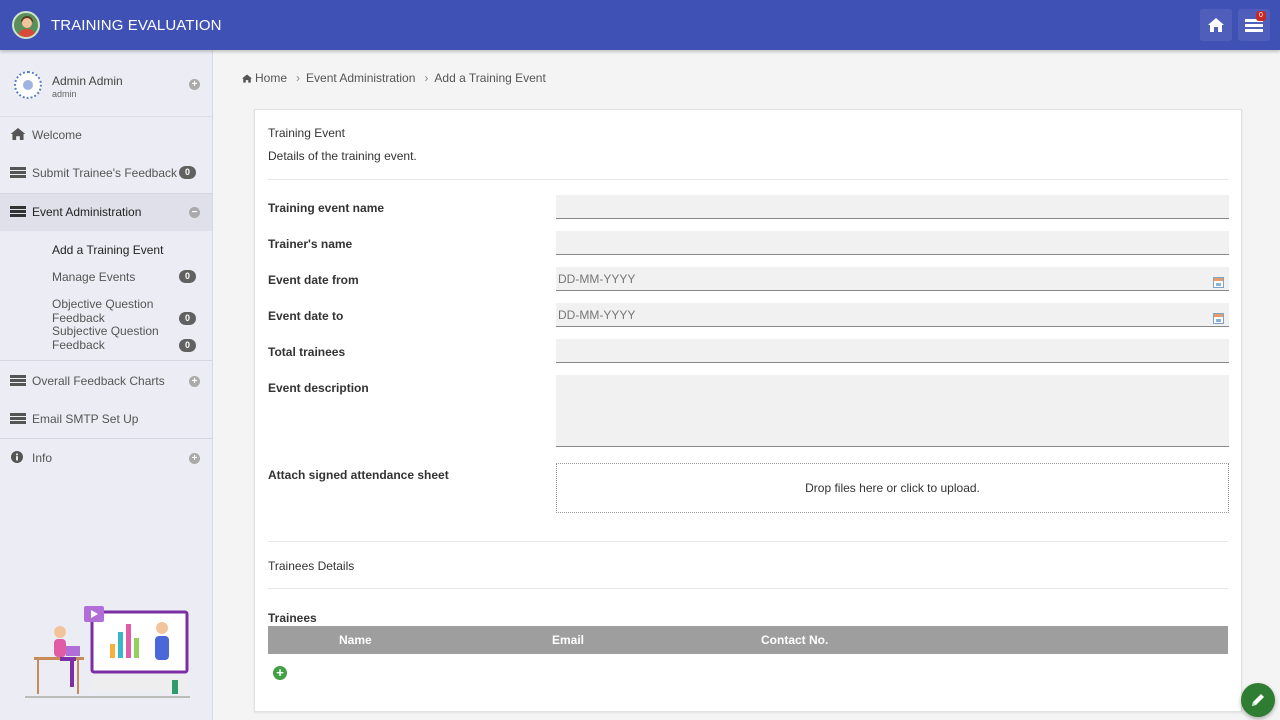 The image size is (1280, 720). I want to click on sidebar-item-submit-feedback: Submit Trainee's Feedback 0, so click(106, 173).